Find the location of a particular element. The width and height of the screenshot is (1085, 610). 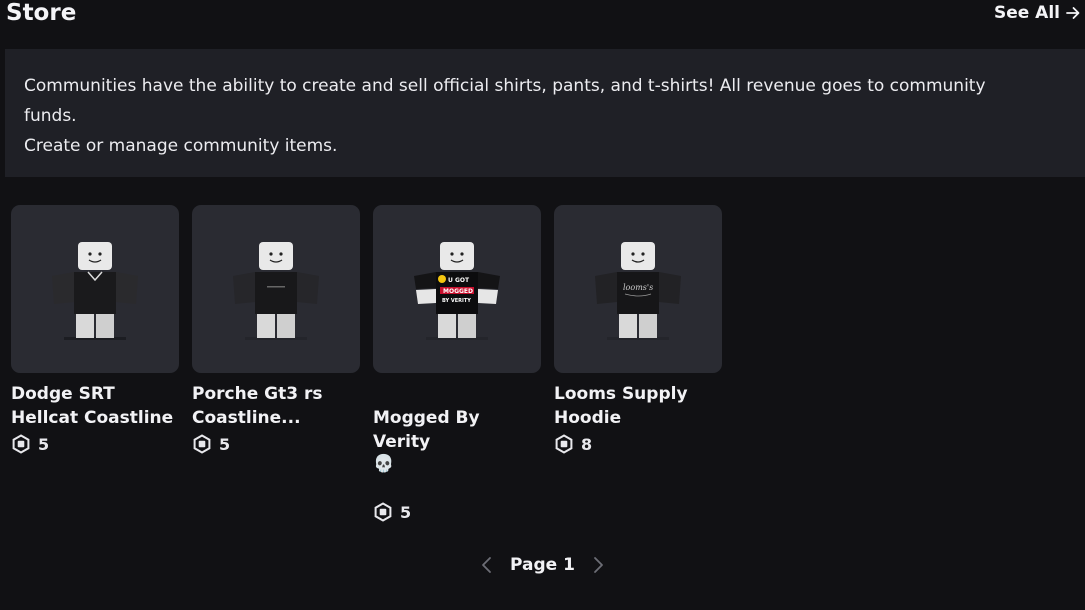

item-name: Mogged By Verity 💀 is located at coordinates (457, 440).